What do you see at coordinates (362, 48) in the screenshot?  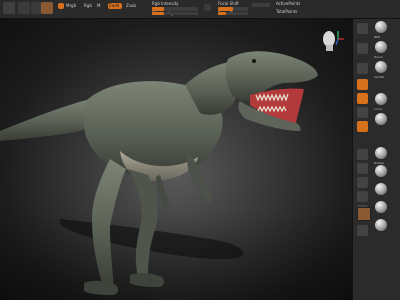 I see `dock-scroll-button` at bounding box center [362, 48].